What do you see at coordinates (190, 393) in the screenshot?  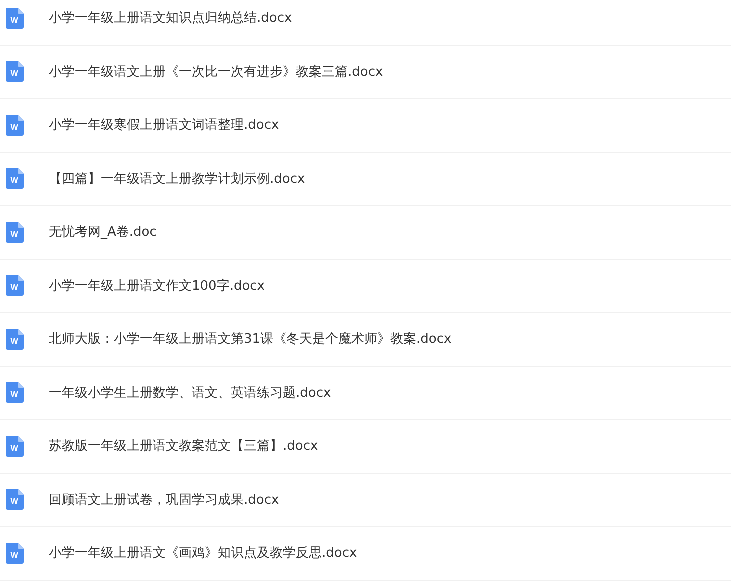 I see `file-name-link: 一年级小学生上册数学、语文、英语练习题.docx` at bounding box center [190, 393].